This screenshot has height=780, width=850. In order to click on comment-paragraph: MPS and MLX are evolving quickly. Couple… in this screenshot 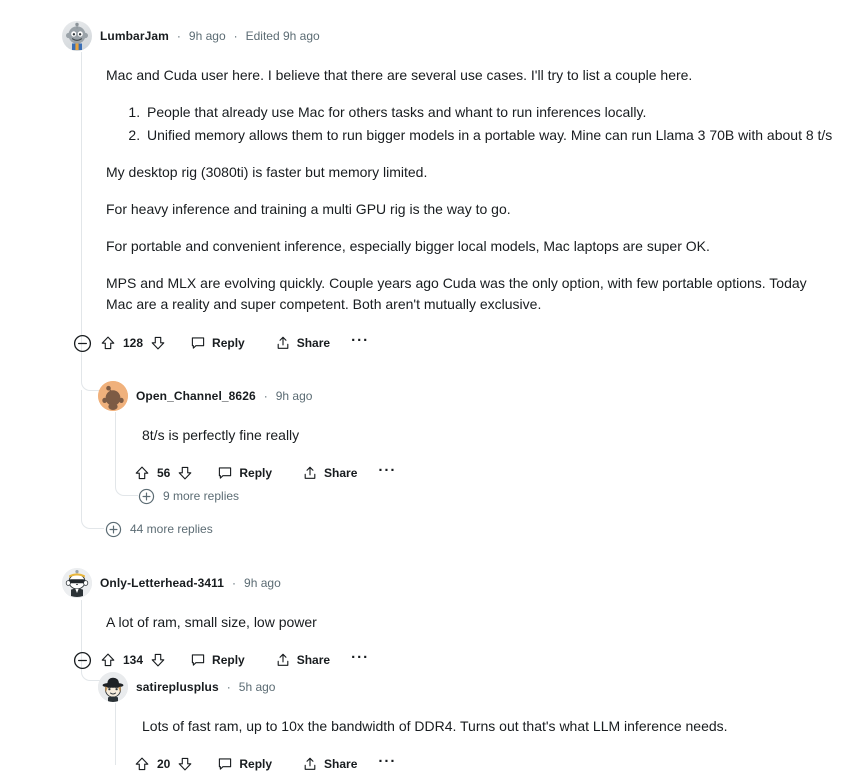, I will do `click(456, 293)`.